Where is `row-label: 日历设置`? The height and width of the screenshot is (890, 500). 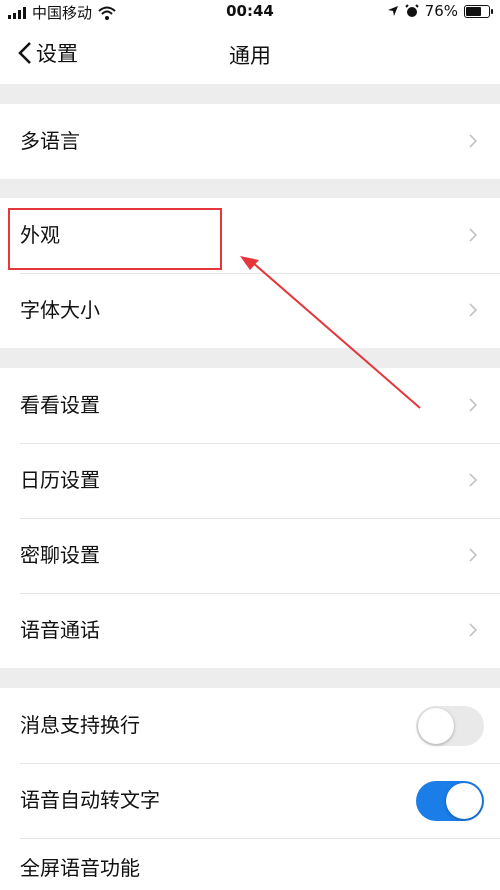 row-label: 日历设置 is located at coordinates (60, 480).